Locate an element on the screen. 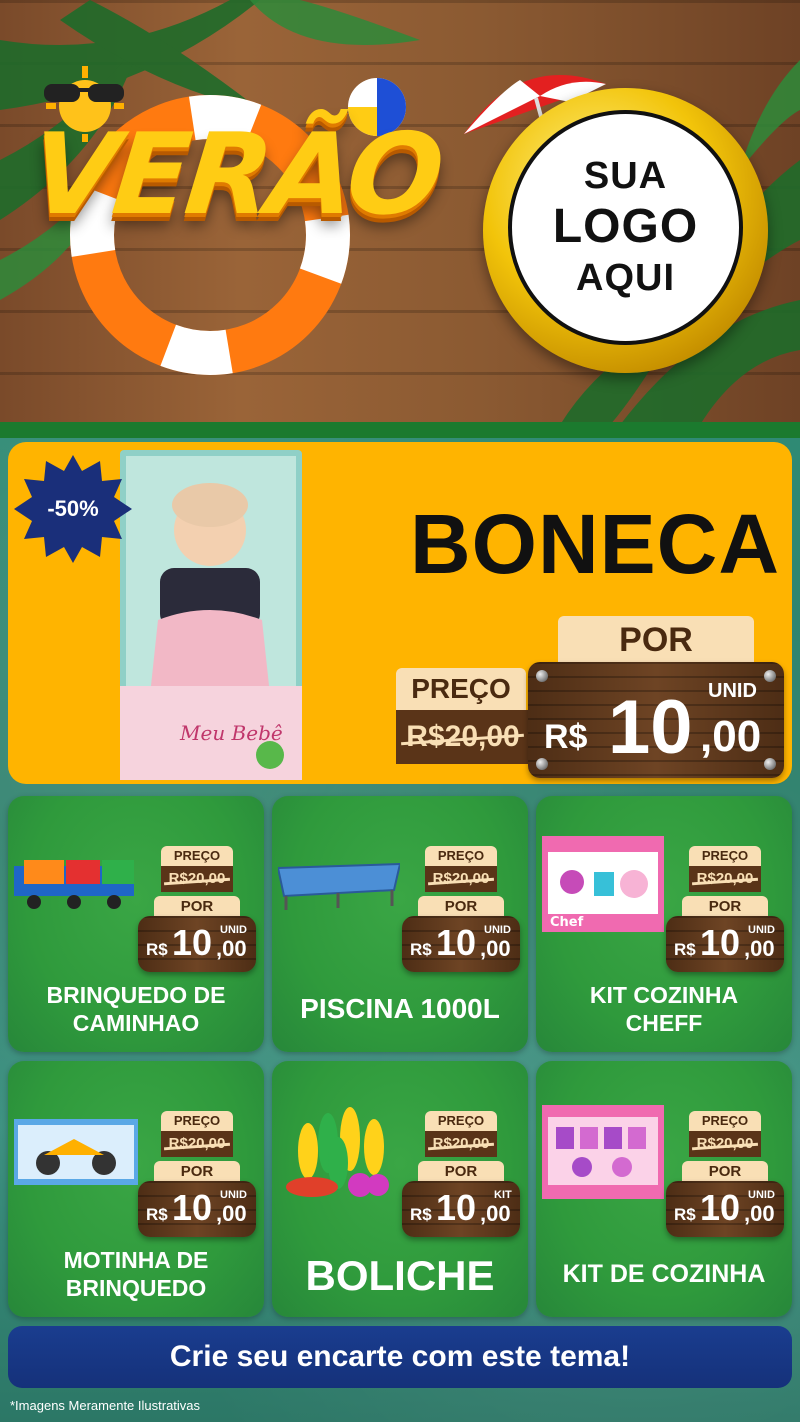  hero-por-label: POR is located at coordinates (656, 640).